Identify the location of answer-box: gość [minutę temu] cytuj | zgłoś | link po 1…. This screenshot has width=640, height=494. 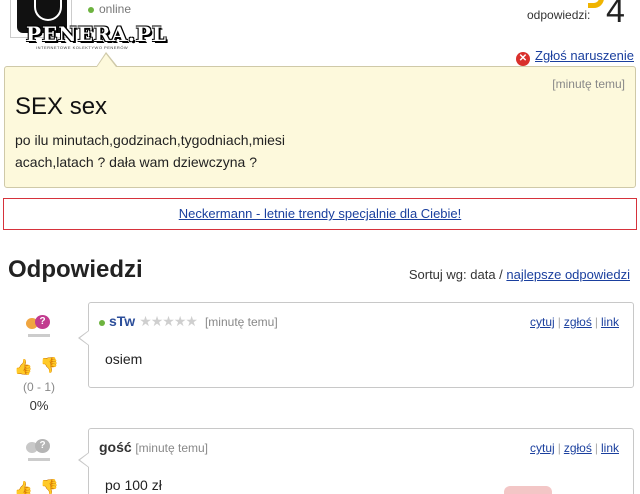
(361, 461).